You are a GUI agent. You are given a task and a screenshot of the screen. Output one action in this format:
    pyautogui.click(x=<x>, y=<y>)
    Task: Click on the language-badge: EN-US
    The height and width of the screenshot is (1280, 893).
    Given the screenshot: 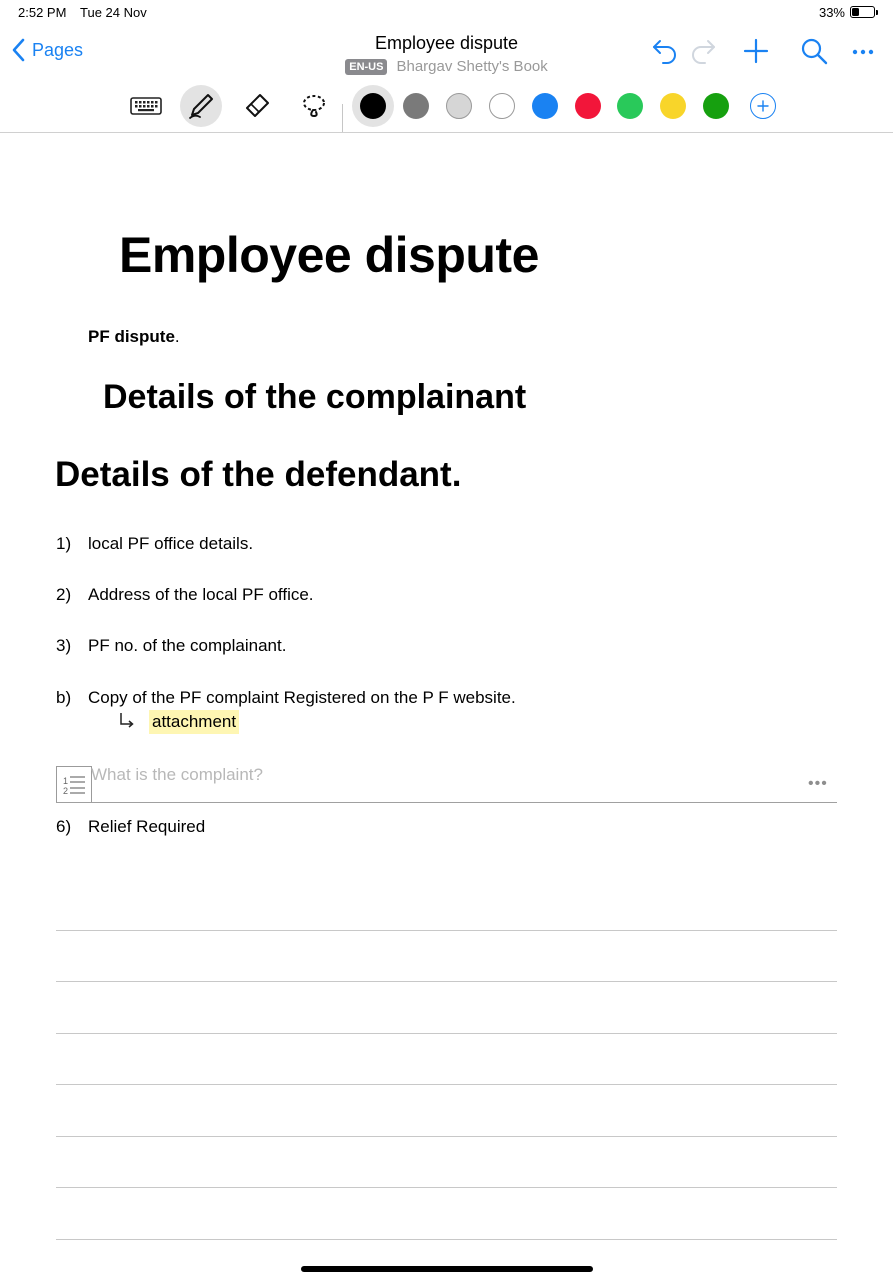 What is the action you would take?
    pyautogui.click(x=366, y=66)
    